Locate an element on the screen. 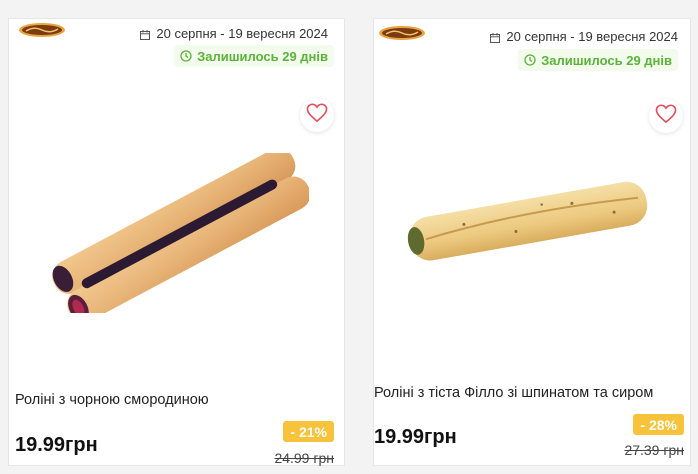  discount-badge: - 21% is located at coordinates (308, 431).